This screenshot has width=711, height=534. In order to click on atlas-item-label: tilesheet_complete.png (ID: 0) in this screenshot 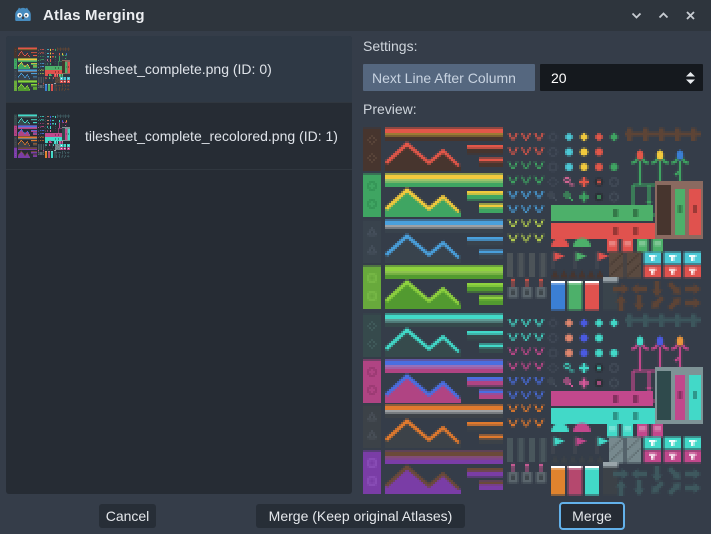, I will do `click(178, 69)`.